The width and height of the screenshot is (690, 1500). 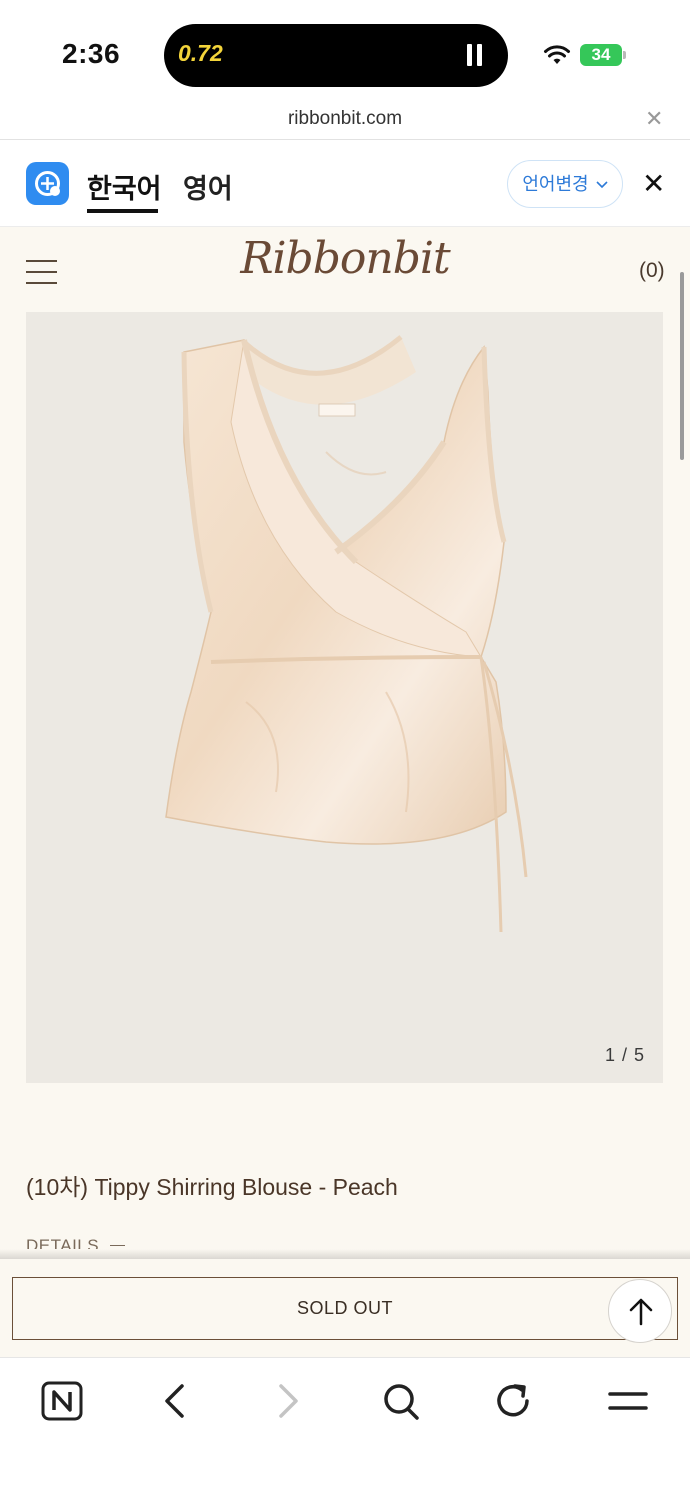 What do you see at coordinates (288, 1401) in the screenshot?
I see `forward-icon` at bounding box center [288, 1401].